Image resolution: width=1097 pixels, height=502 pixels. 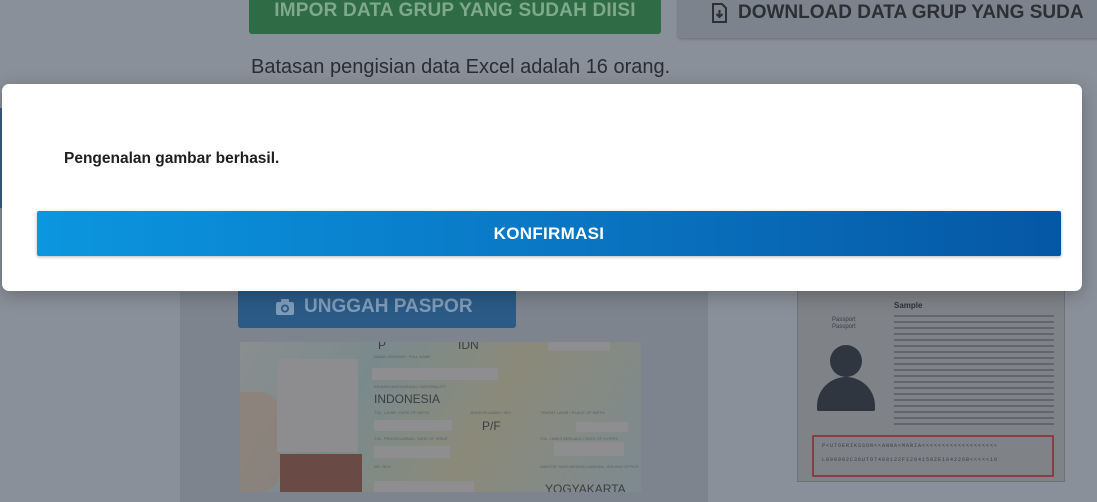 I want to click on redacted-passport-number, so click(x=579, y=346).